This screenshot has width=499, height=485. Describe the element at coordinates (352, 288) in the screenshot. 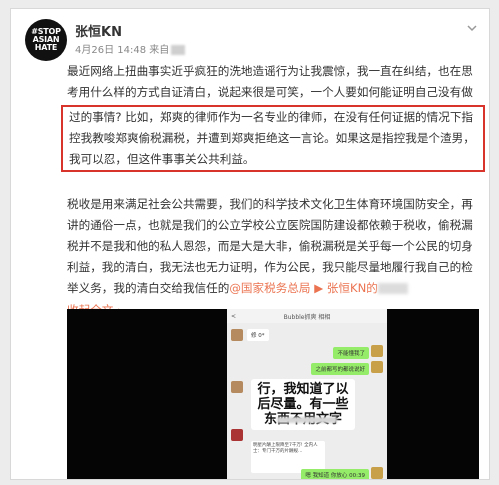

I see `mention-self: 张恒KN的` at that location.